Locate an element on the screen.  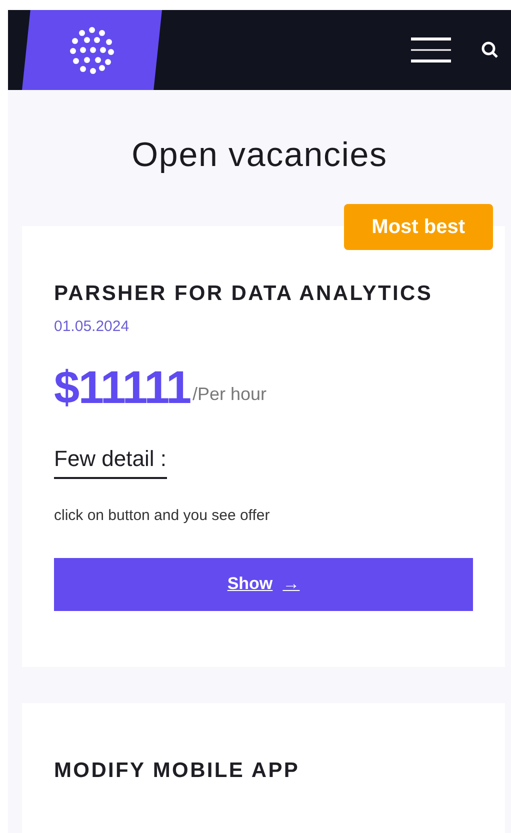
details-heading: Few detail : is located at coordinates (110, 460).